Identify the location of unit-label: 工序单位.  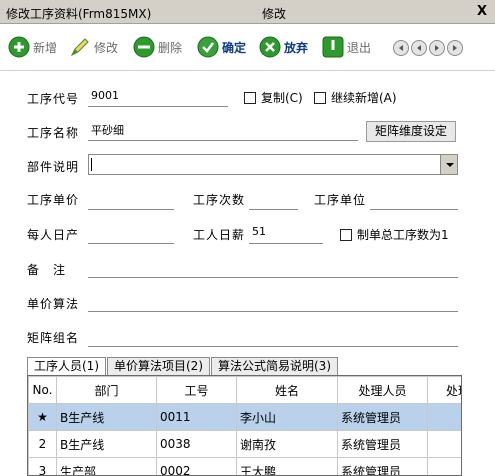
(340, 200).